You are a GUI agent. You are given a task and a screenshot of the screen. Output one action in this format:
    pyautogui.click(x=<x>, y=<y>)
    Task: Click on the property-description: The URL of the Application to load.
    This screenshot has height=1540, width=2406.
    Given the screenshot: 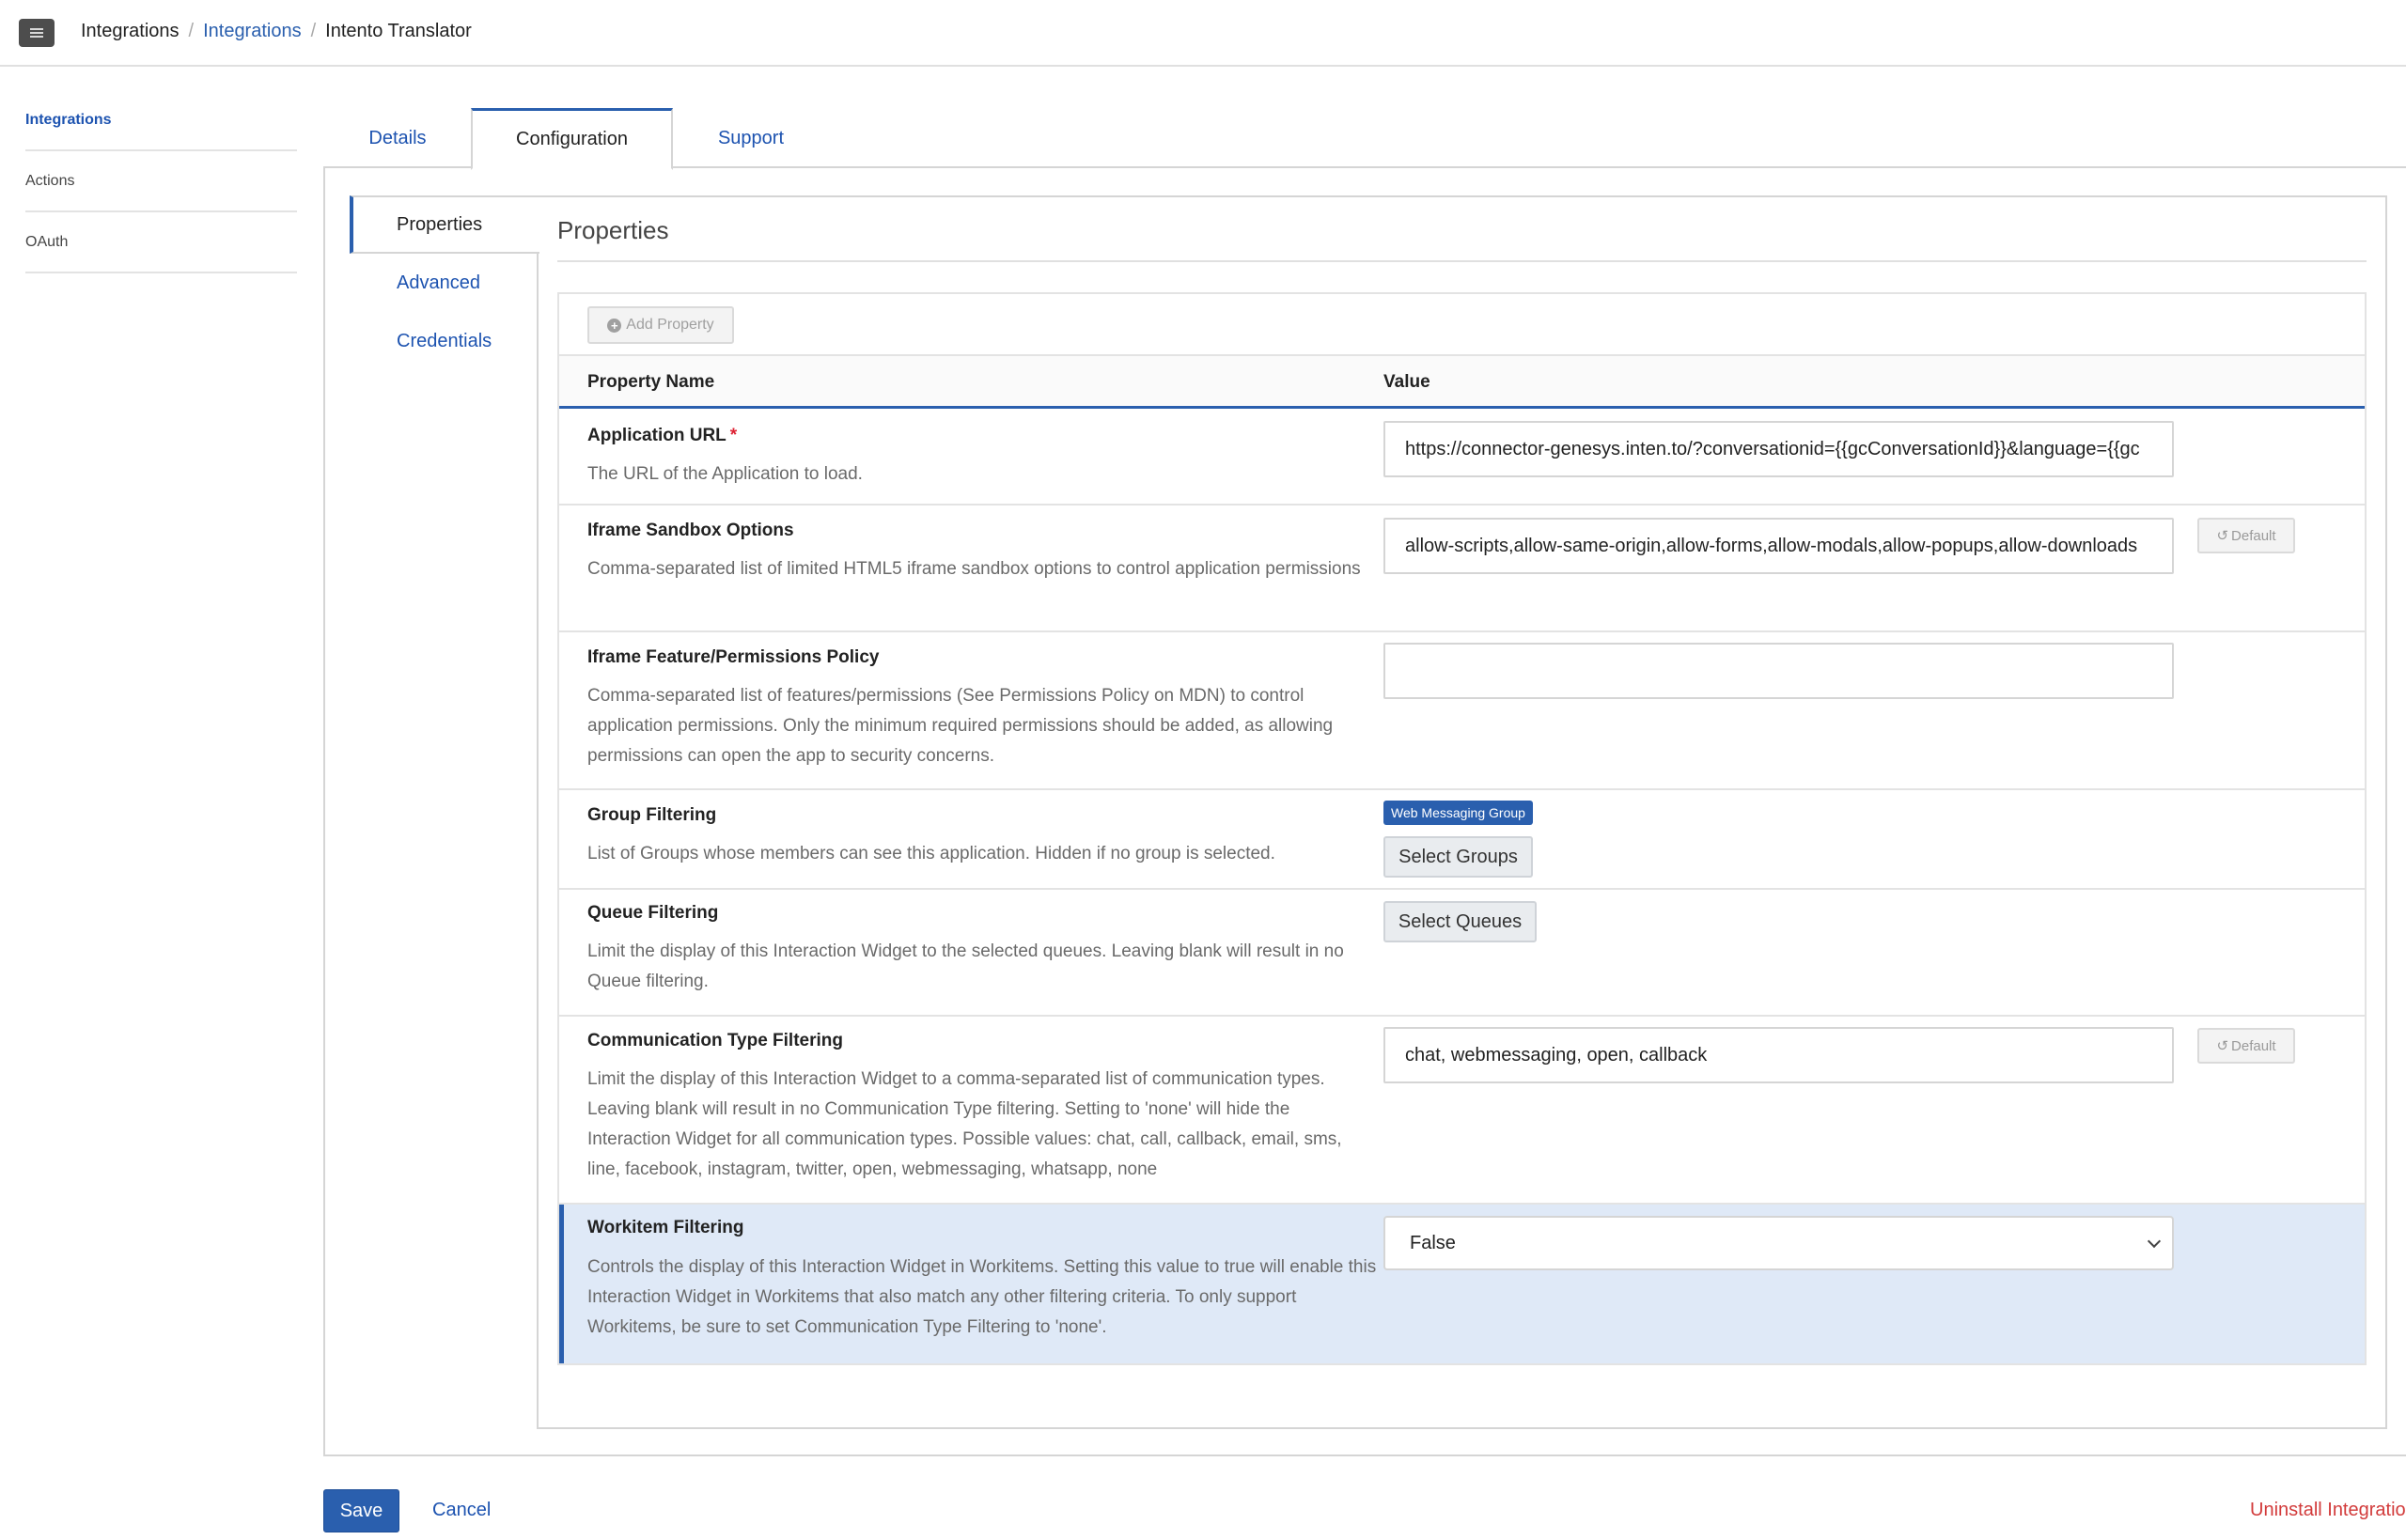 What is the action you would take?
    pyautogui.click(x=725, y=474)
    